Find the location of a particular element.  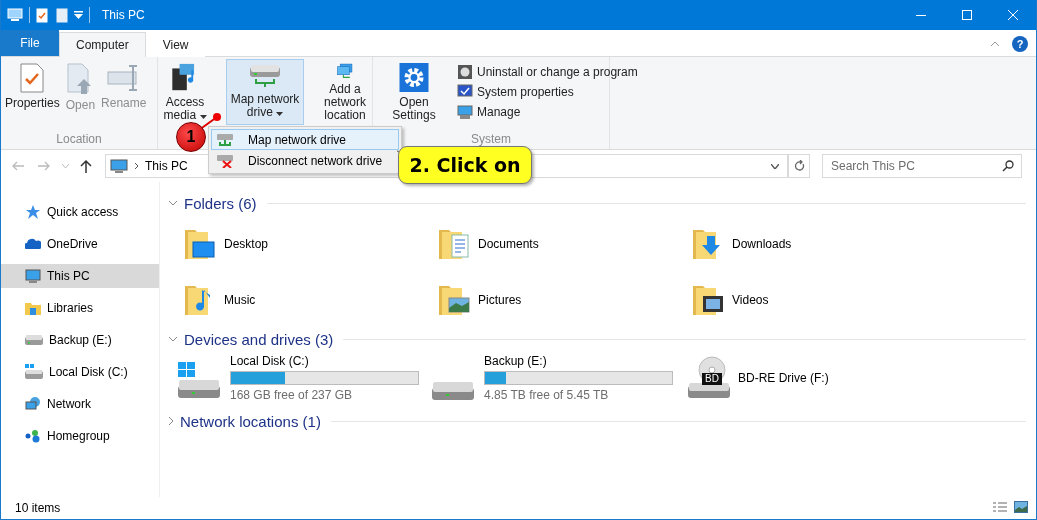

free-space-text: 4.85 TB free of 5.45 TB is located at coordinates (547, 395).